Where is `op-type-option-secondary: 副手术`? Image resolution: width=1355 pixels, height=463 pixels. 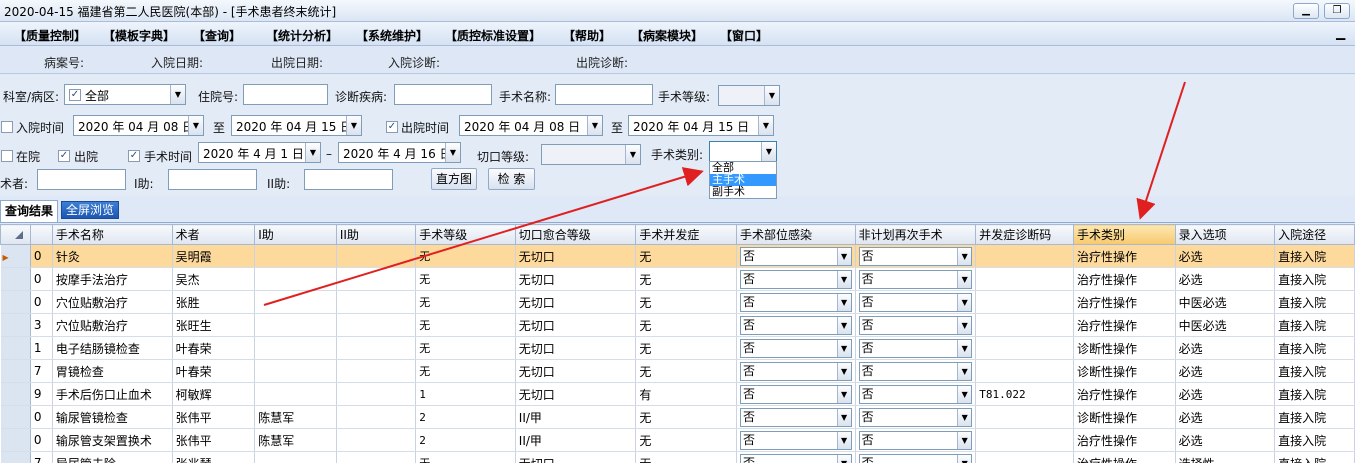 op-type-option-secondary: 副手术 is located at coordinates (743, 192).